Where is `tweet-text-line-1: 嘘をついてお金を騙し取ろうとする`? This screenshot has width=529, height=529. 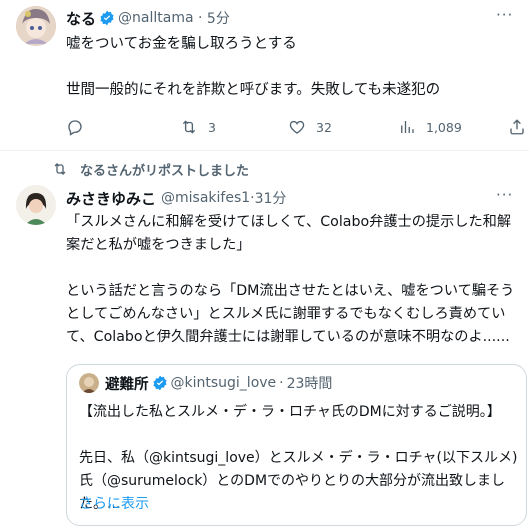 tweet-text-line-1: 嘘をついてお金を騙し取ろうとする is located at coordinates (181, 44).